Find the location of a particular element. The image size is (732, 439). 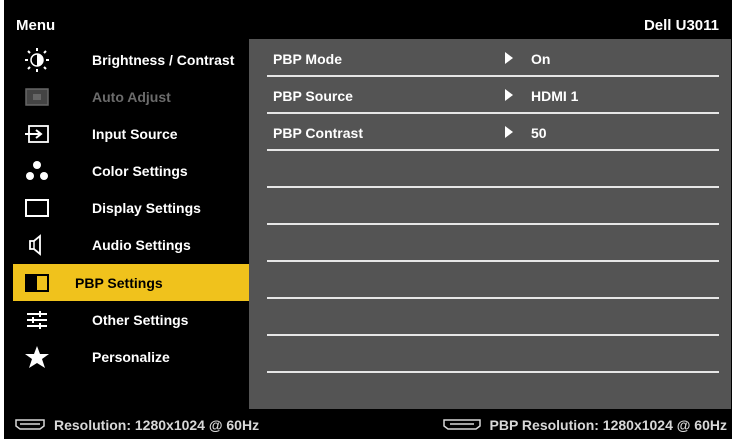

pbp-settings-icon is located at coordinates (37, 283).